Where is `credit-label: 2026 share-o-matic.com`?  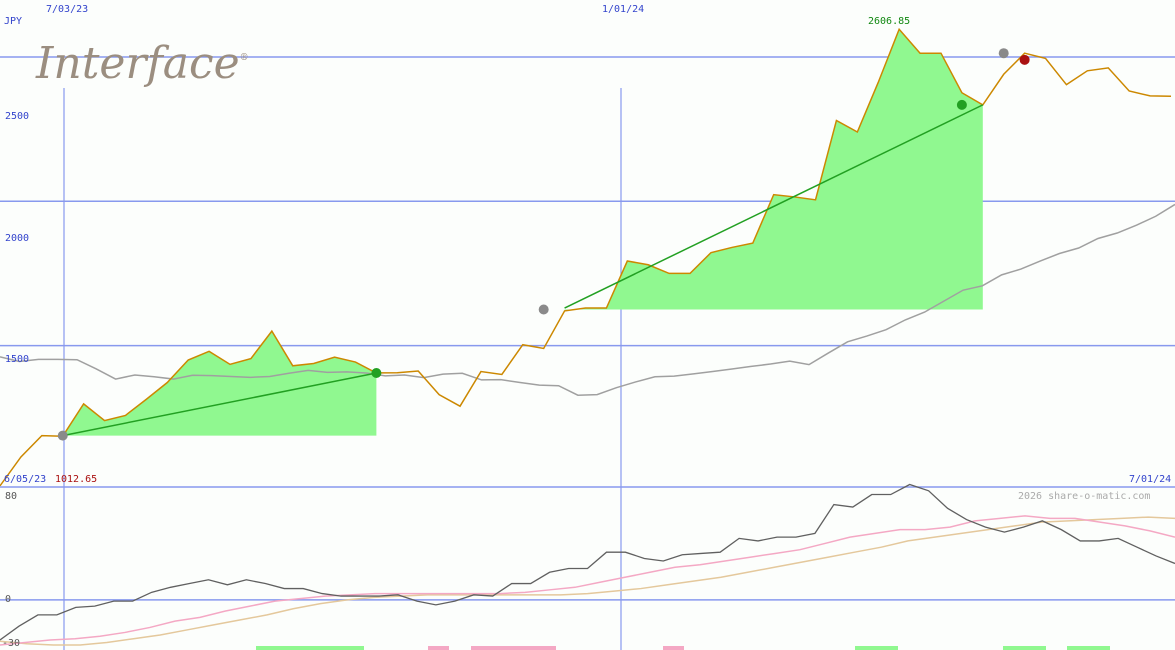
credit-label: 2026 share-o-matic.com is located at coordinates (1084, 496).